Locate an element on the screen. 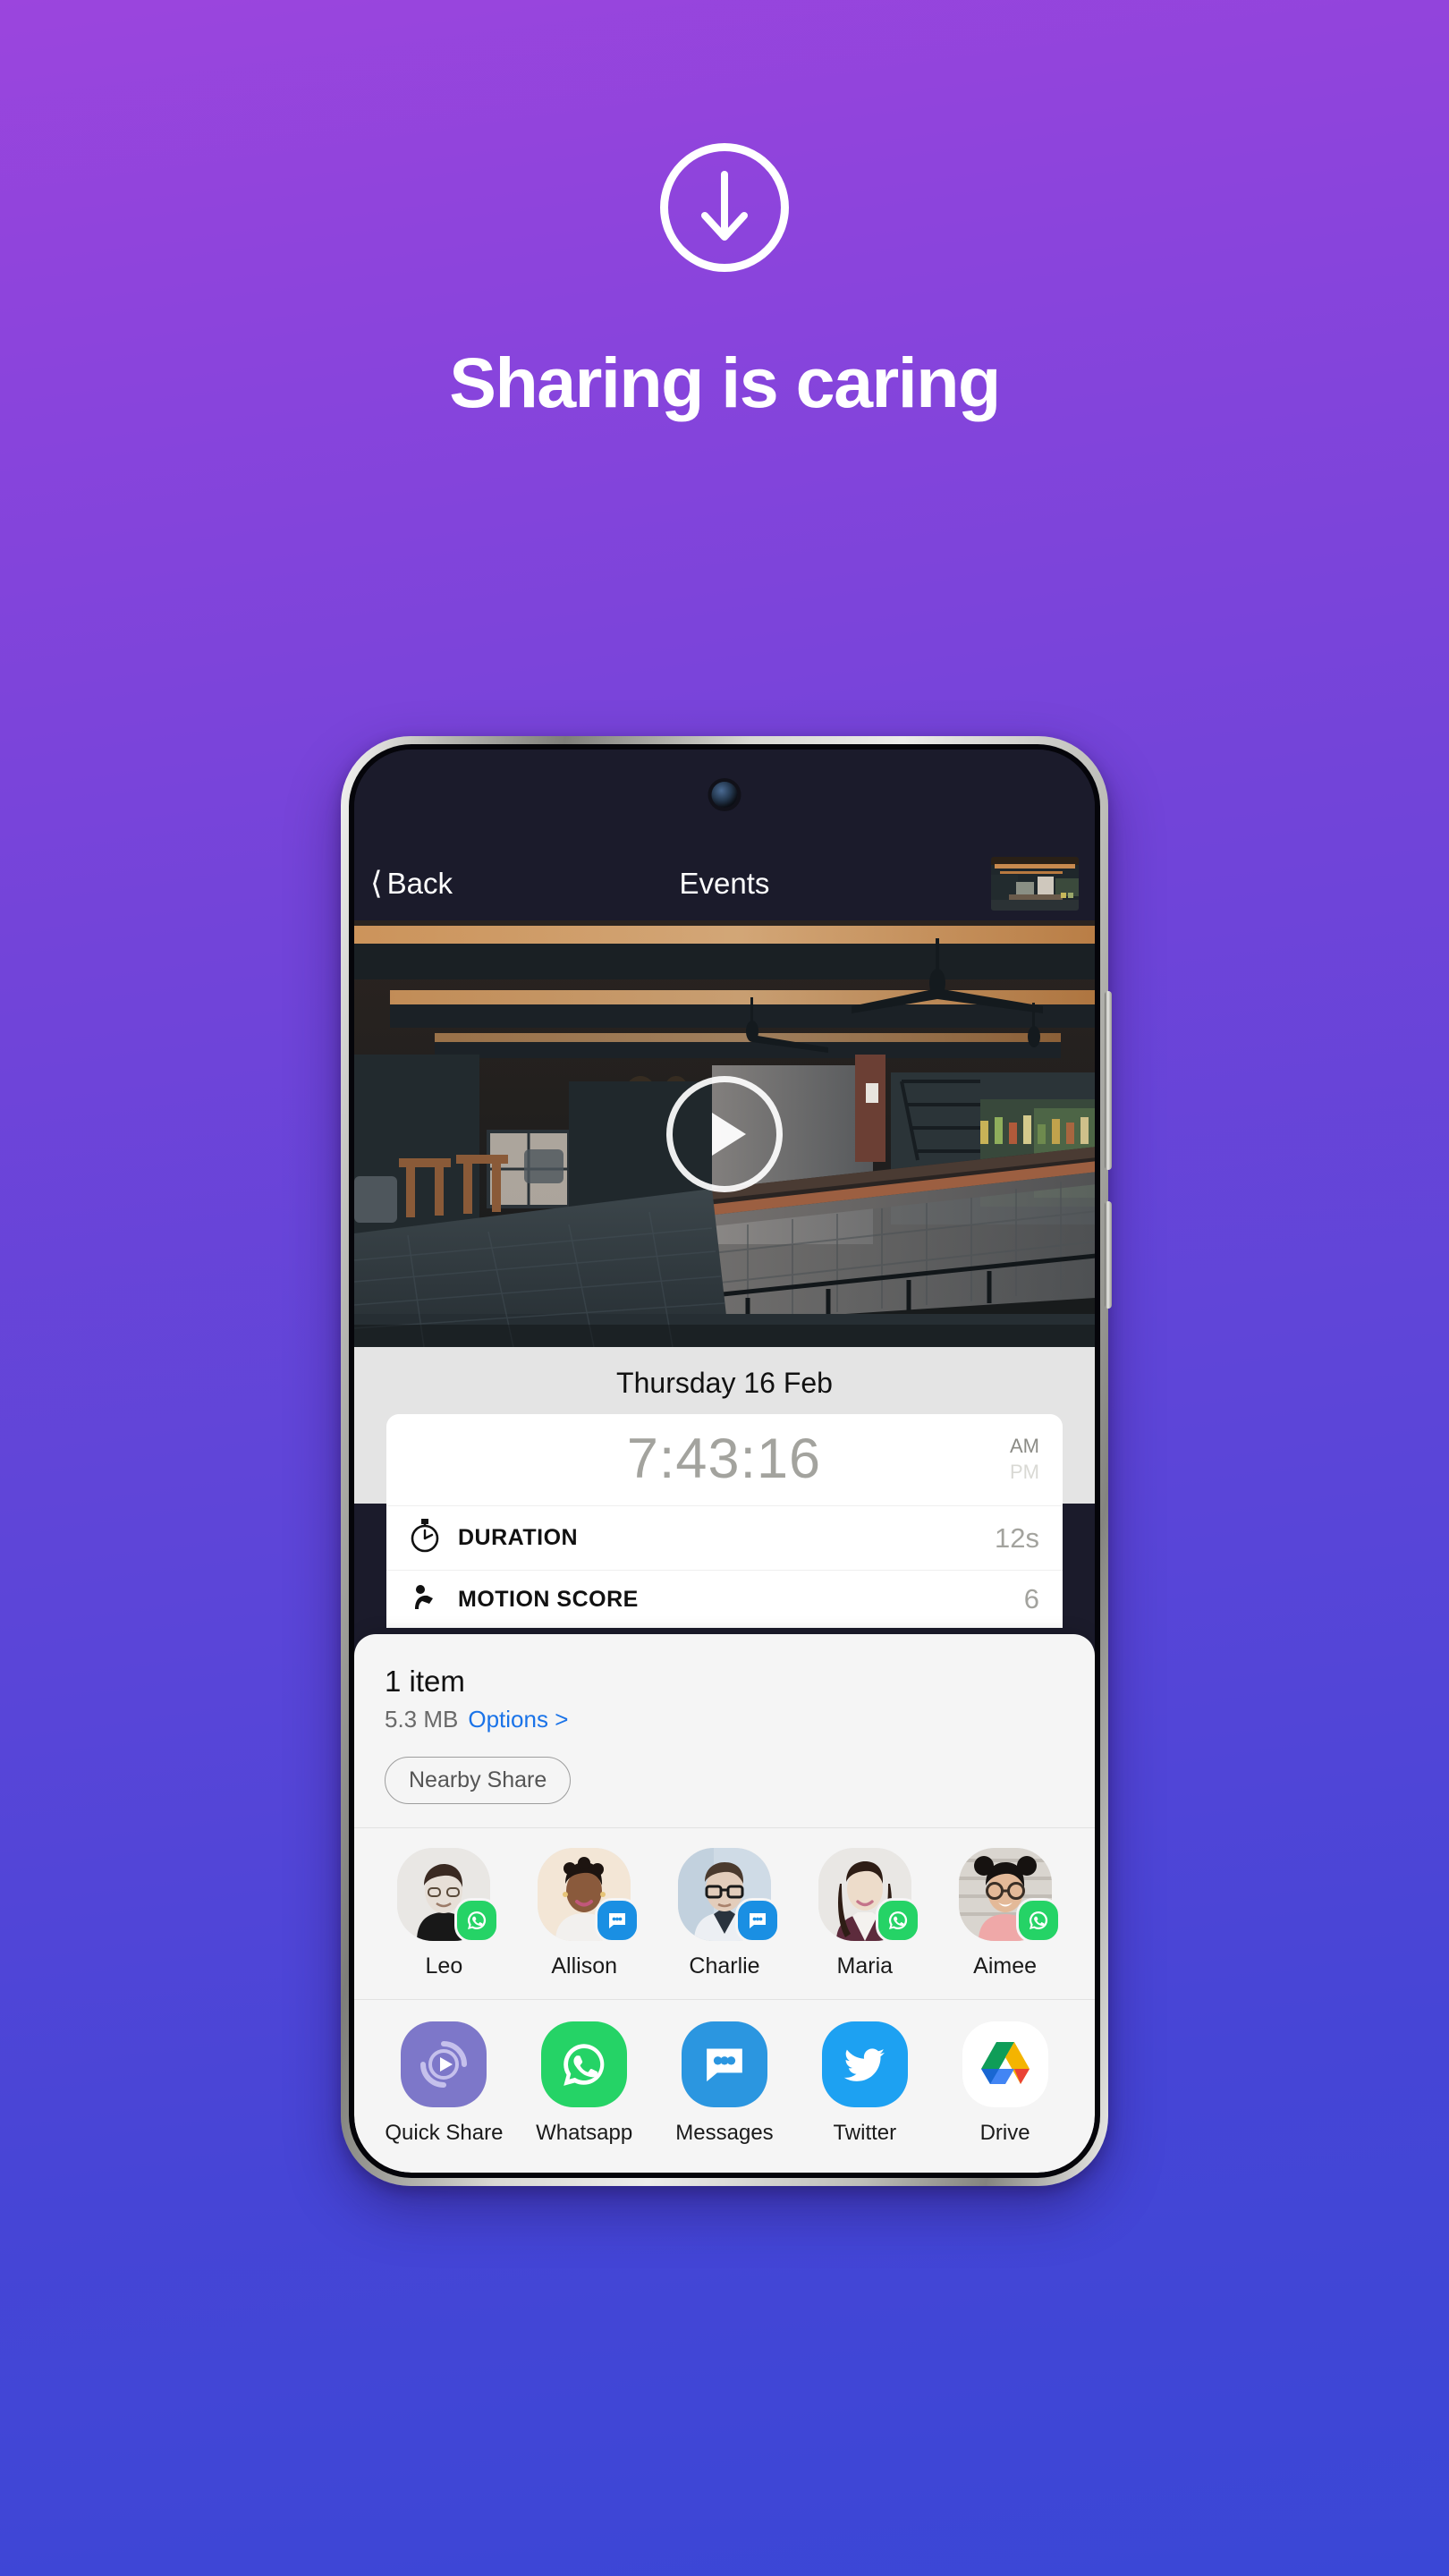 The width and height of the screenshot is (1449, 2576). contact-tile-aimee: Aimee is located at coordinates (1005, 1913).